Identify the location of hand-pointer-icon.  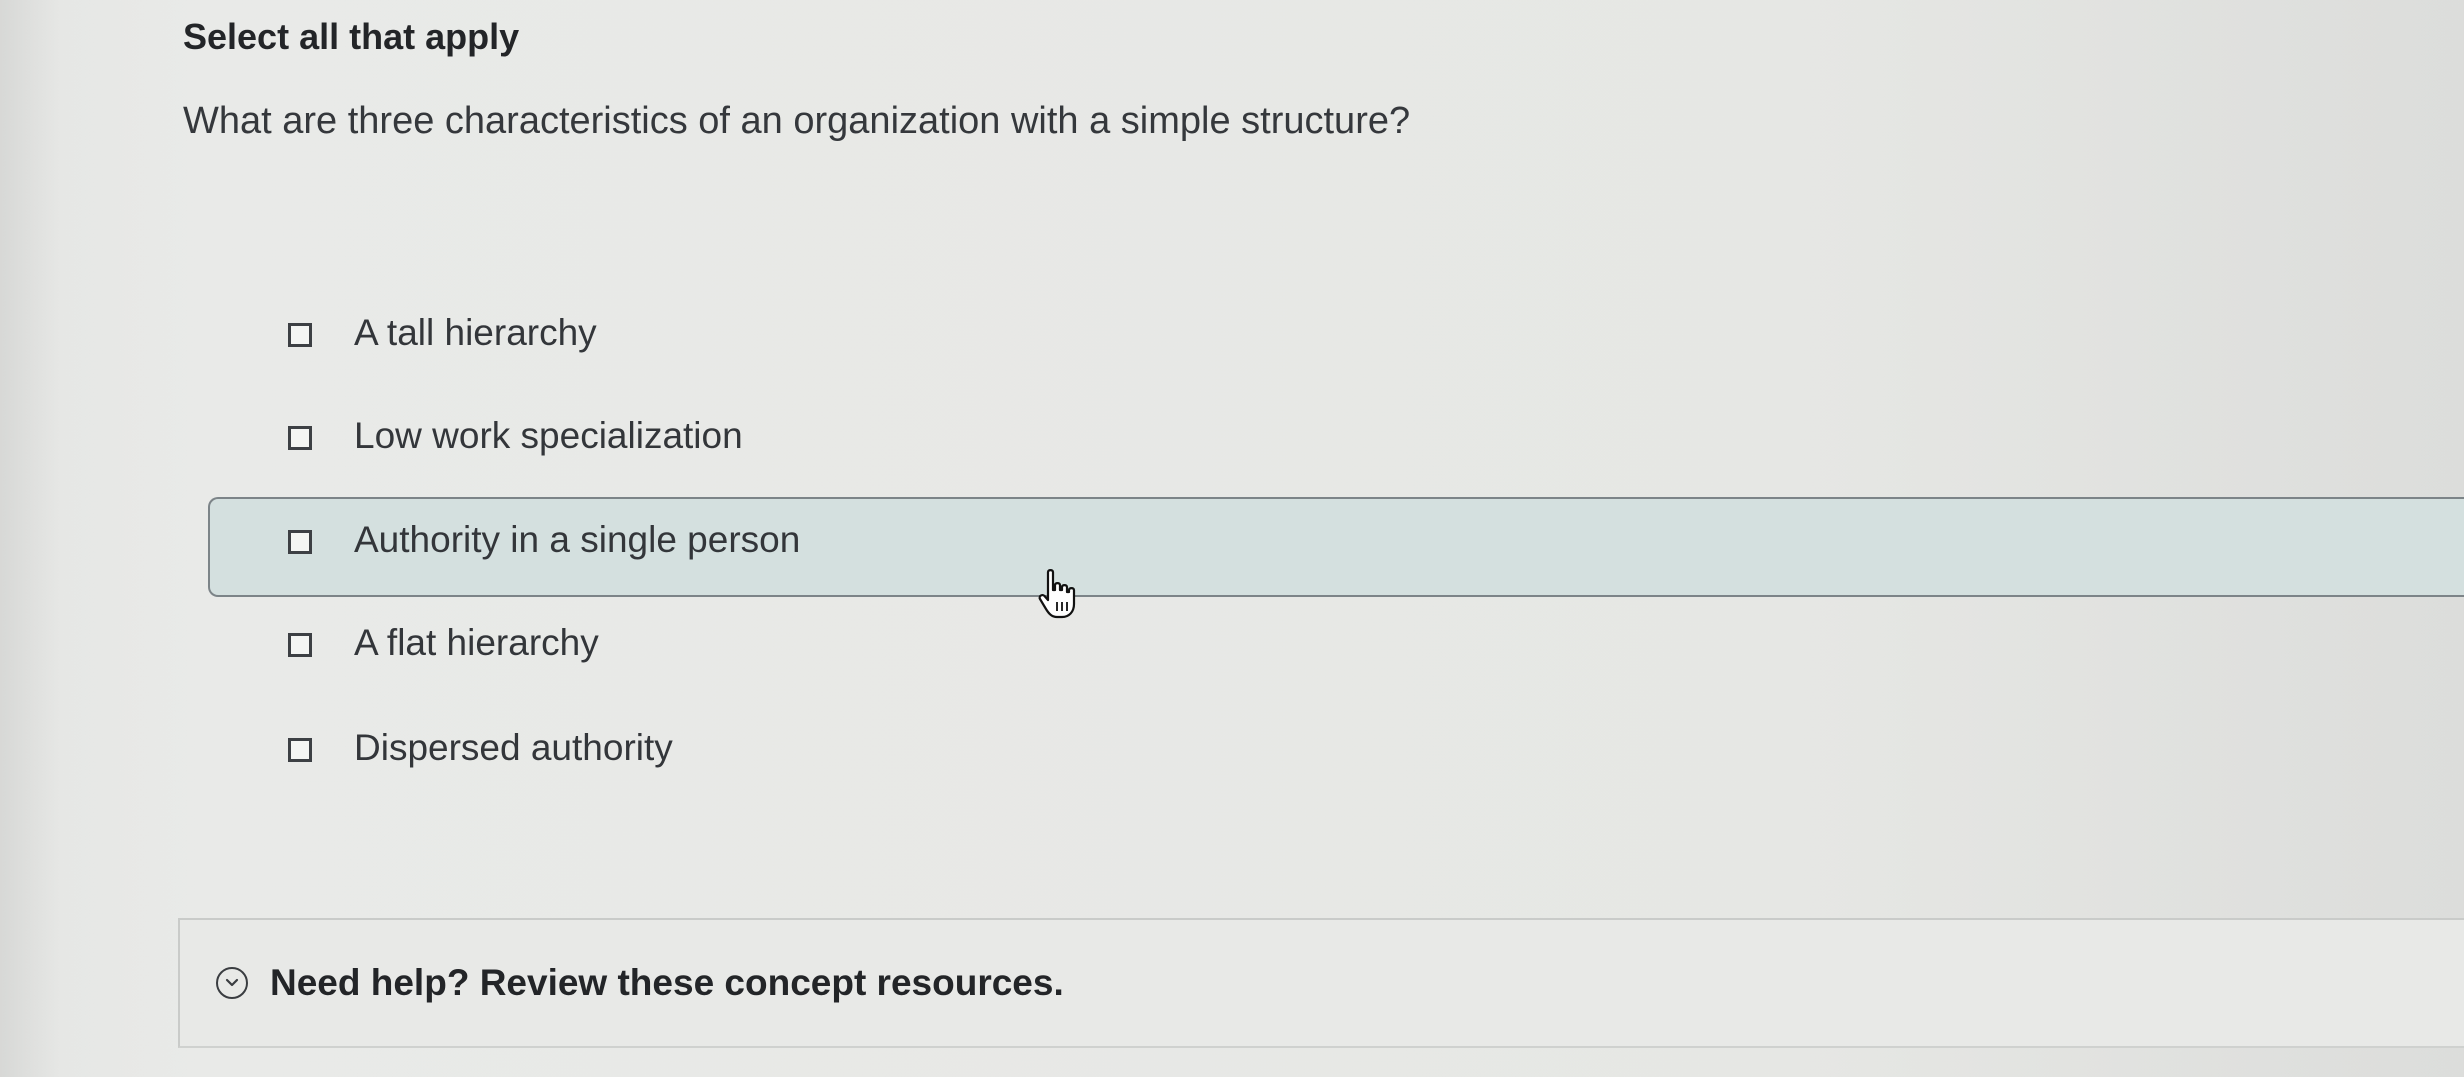
(1057, 594).